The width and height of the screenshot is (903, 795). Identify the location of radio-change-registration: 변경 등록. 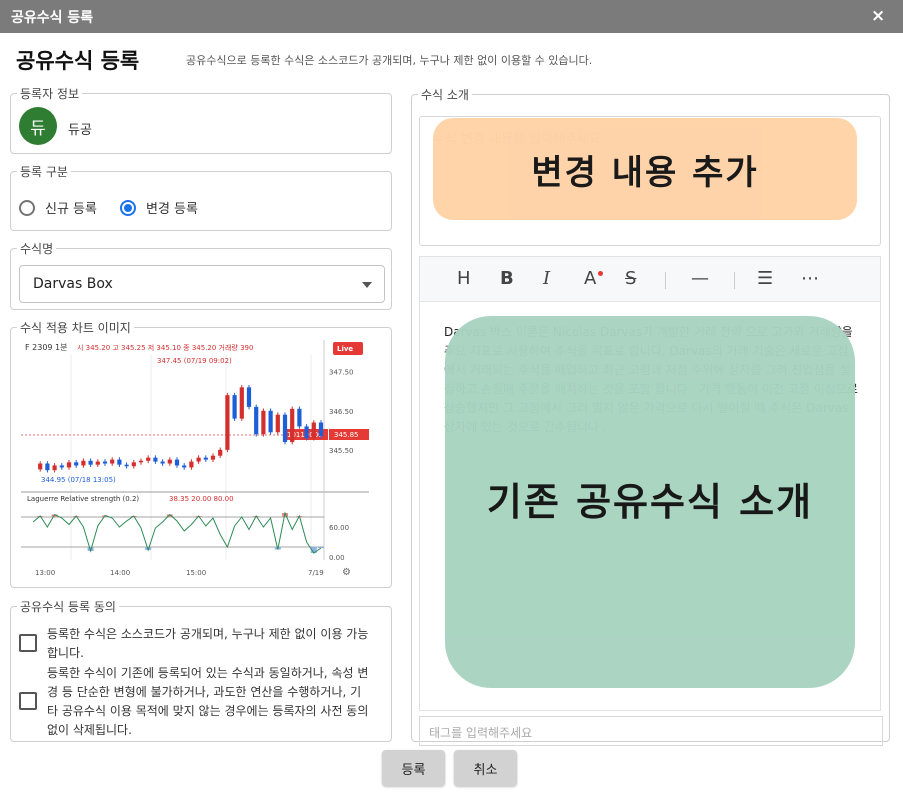
(159, 207).